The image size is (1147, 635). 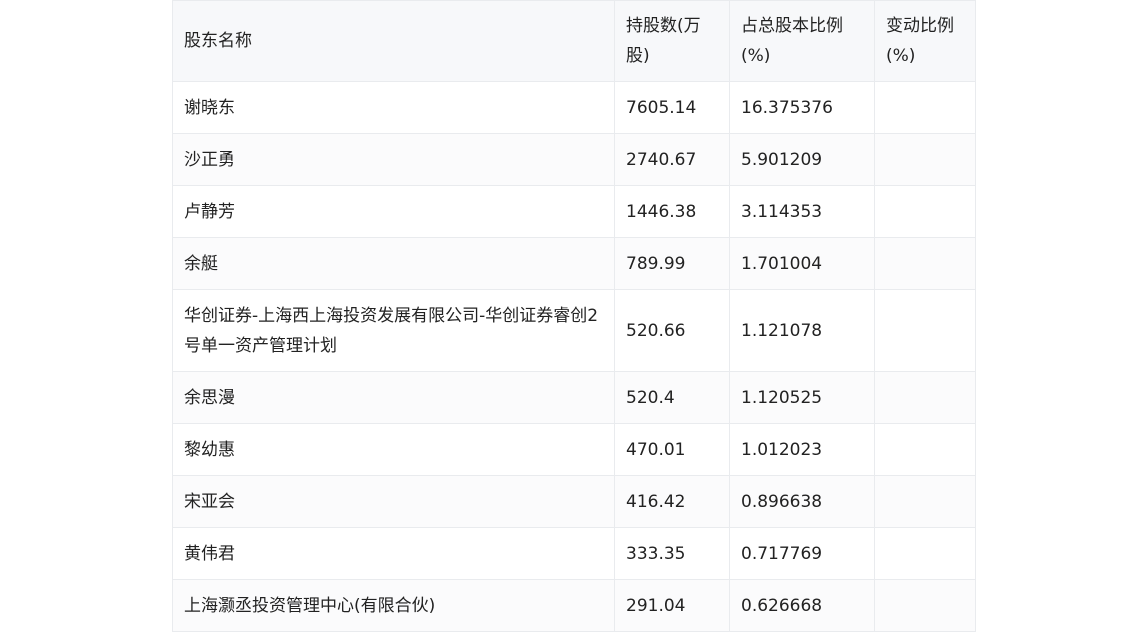 What do you see at coordinates (802, 330) in the screenshot?
I see `cell-share-ratio: 1.121078` at bounding box center [802, 330].